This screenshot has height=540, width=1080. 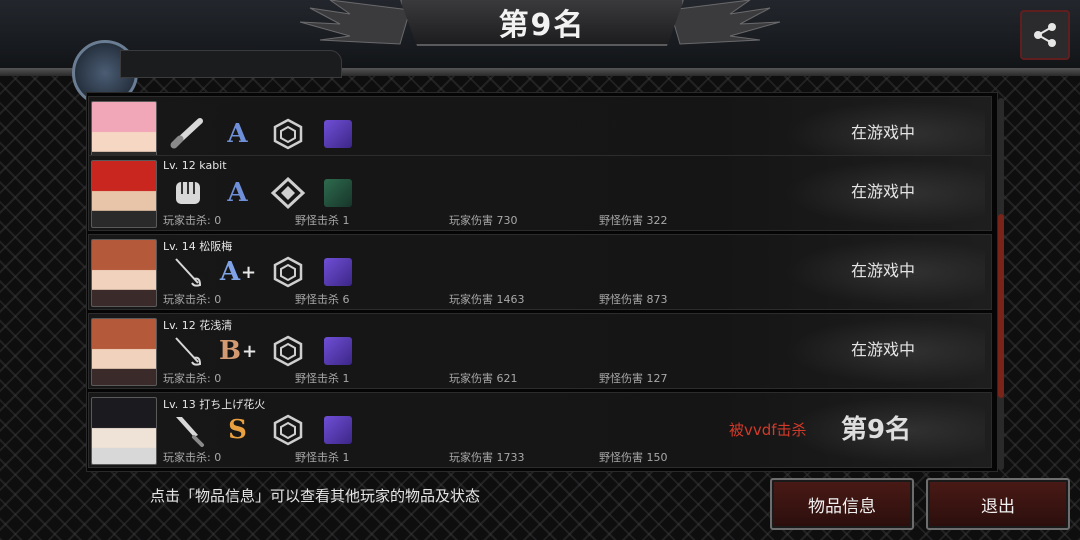 I want to click on player-damage: 玩家伤害 621, so click(x=483, y=378).